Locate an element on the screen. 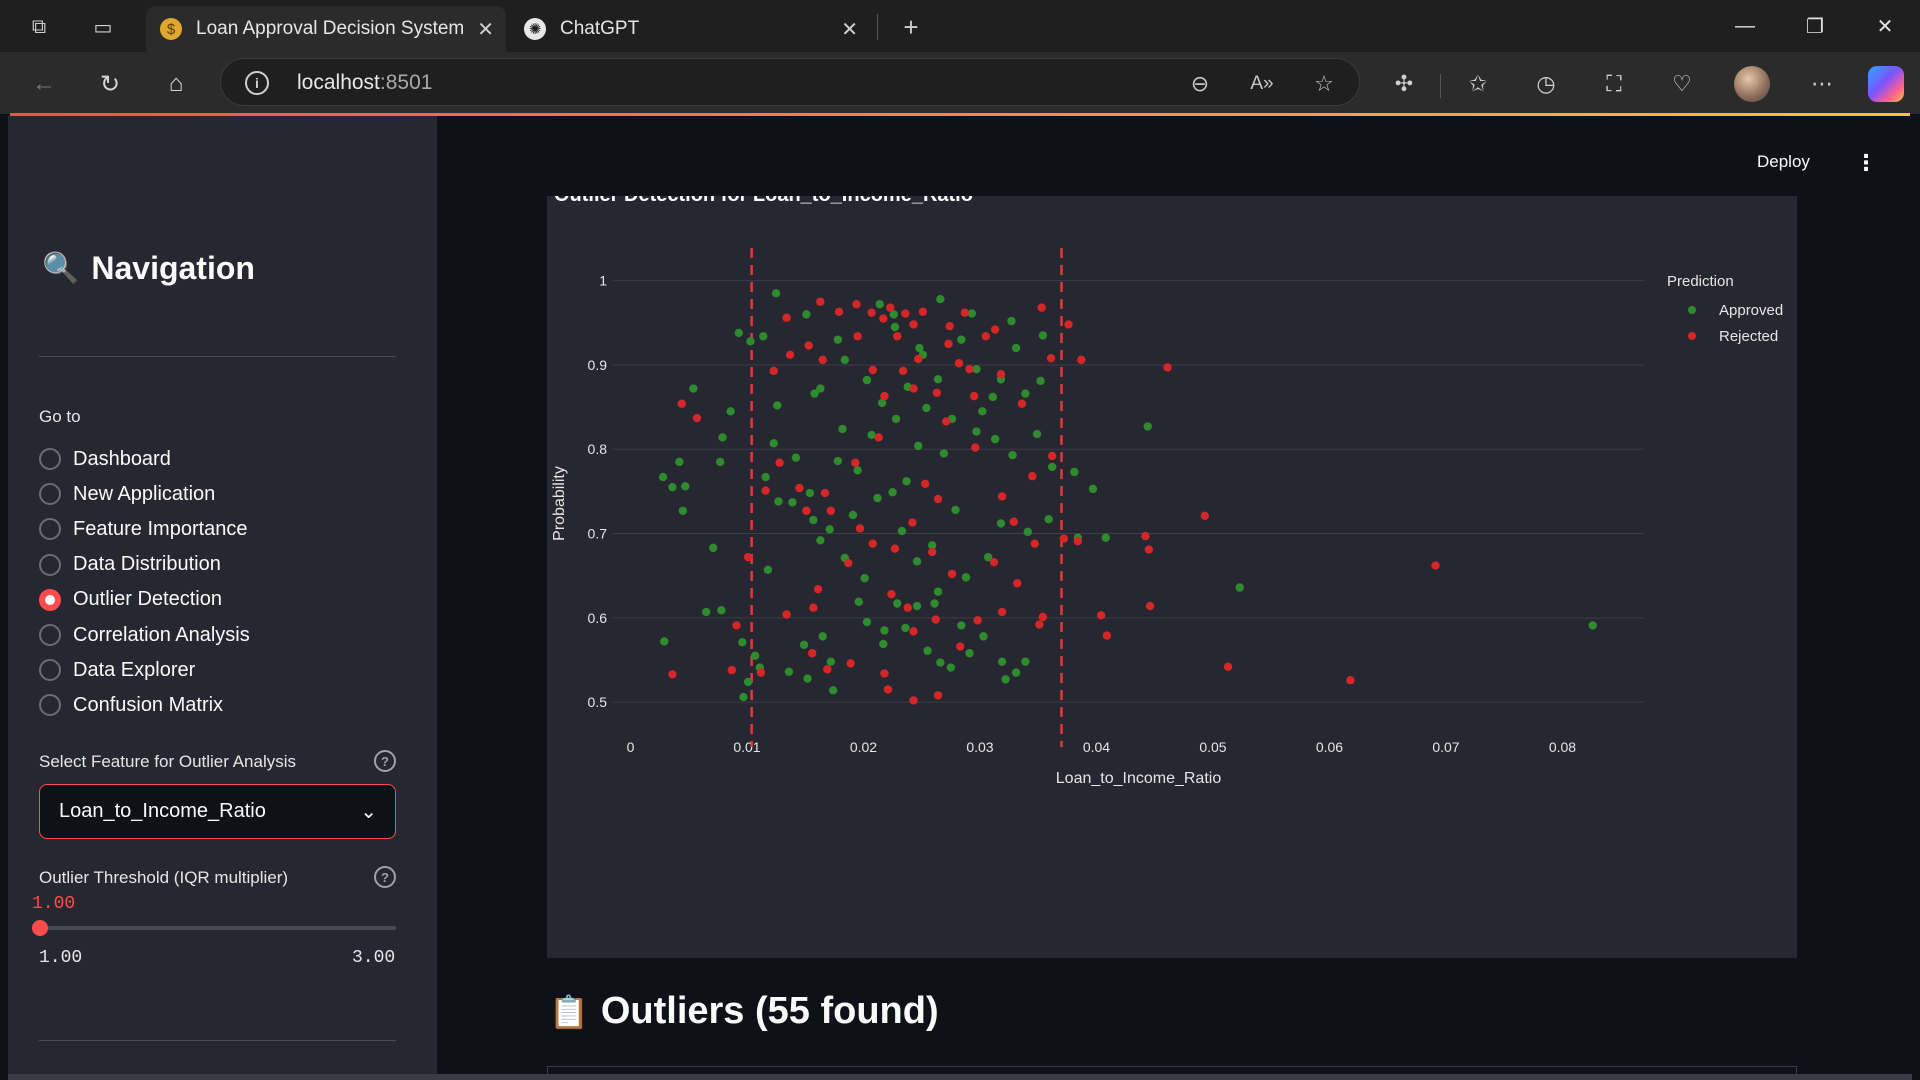 The image size is (1920, 1080). threshold-slider-track is located at coordinates (217, 928).